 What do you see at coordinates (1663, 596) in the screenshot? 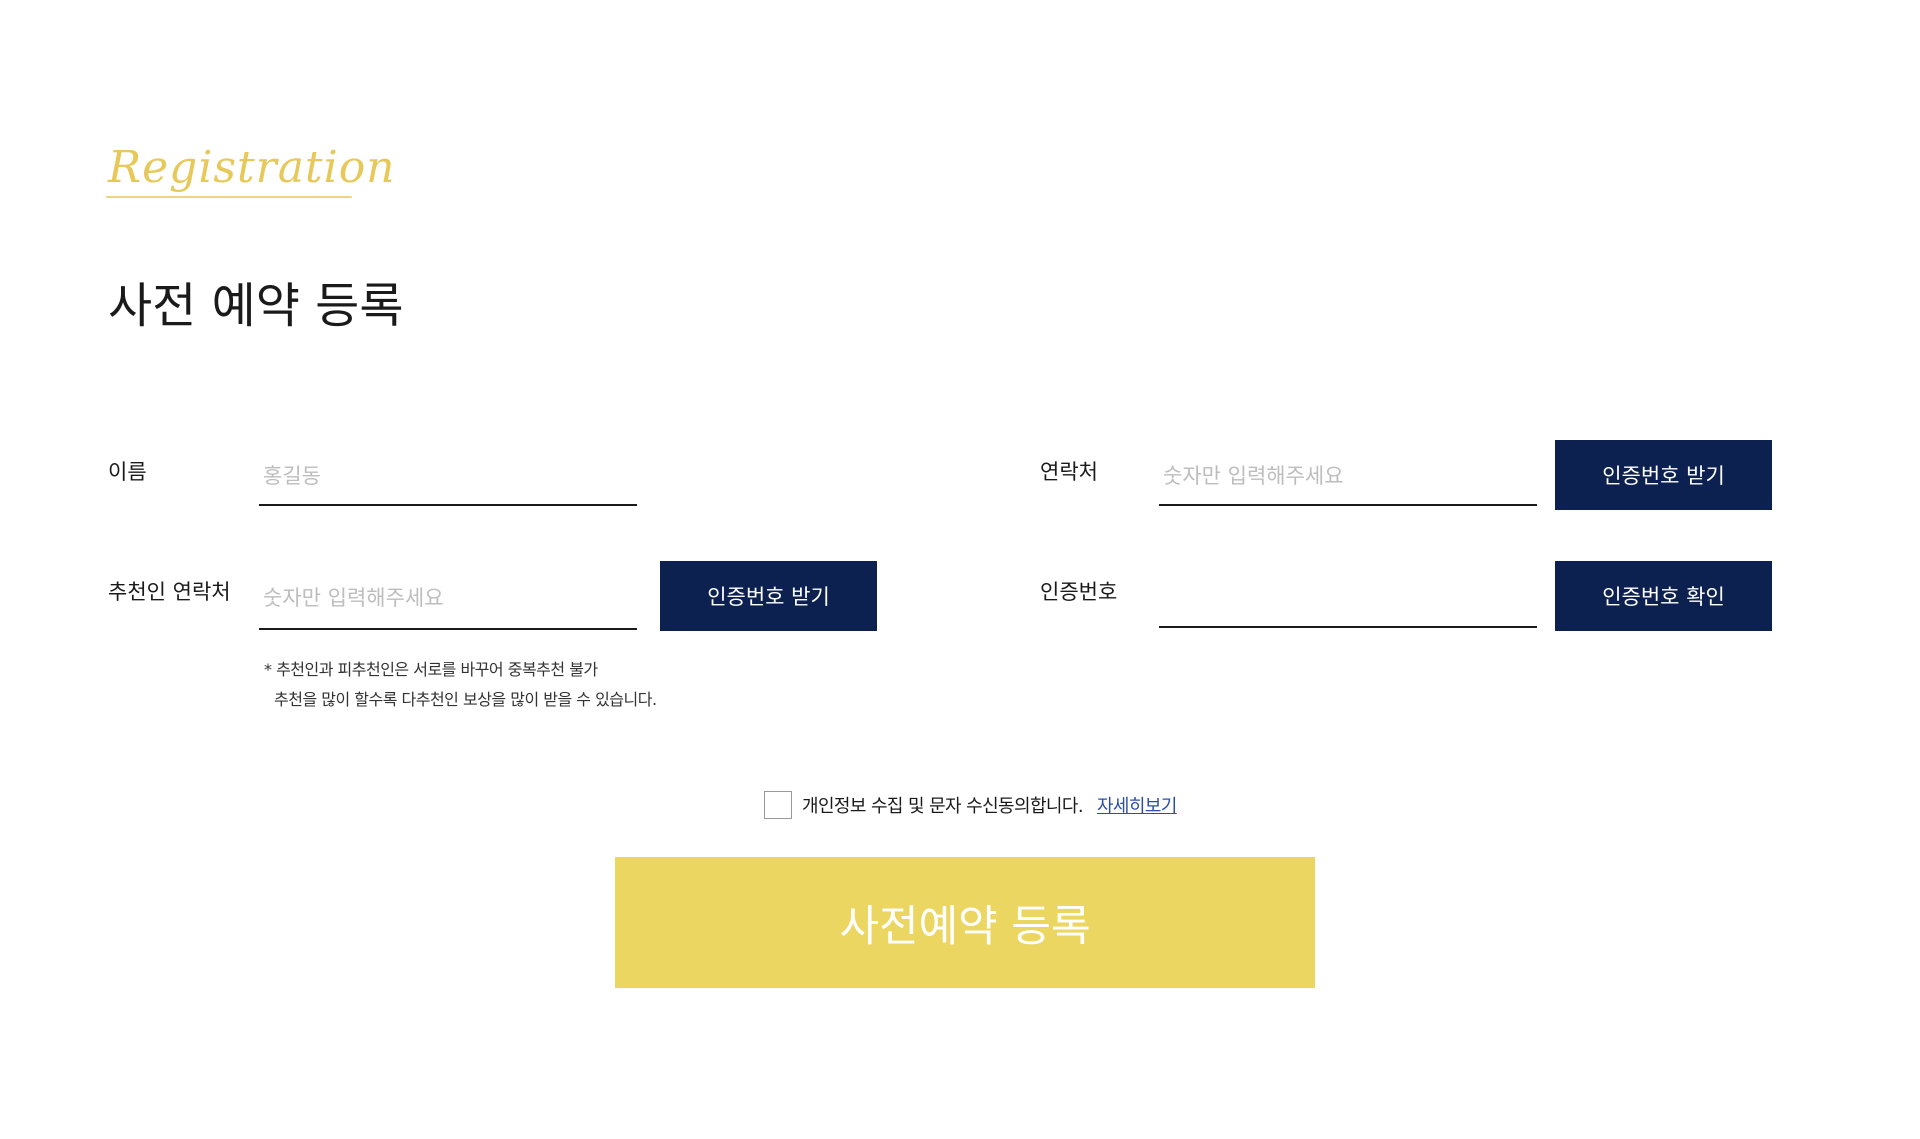
I see `verify-code-button: 인증번호 확인` at bounding box center [1663, 596].